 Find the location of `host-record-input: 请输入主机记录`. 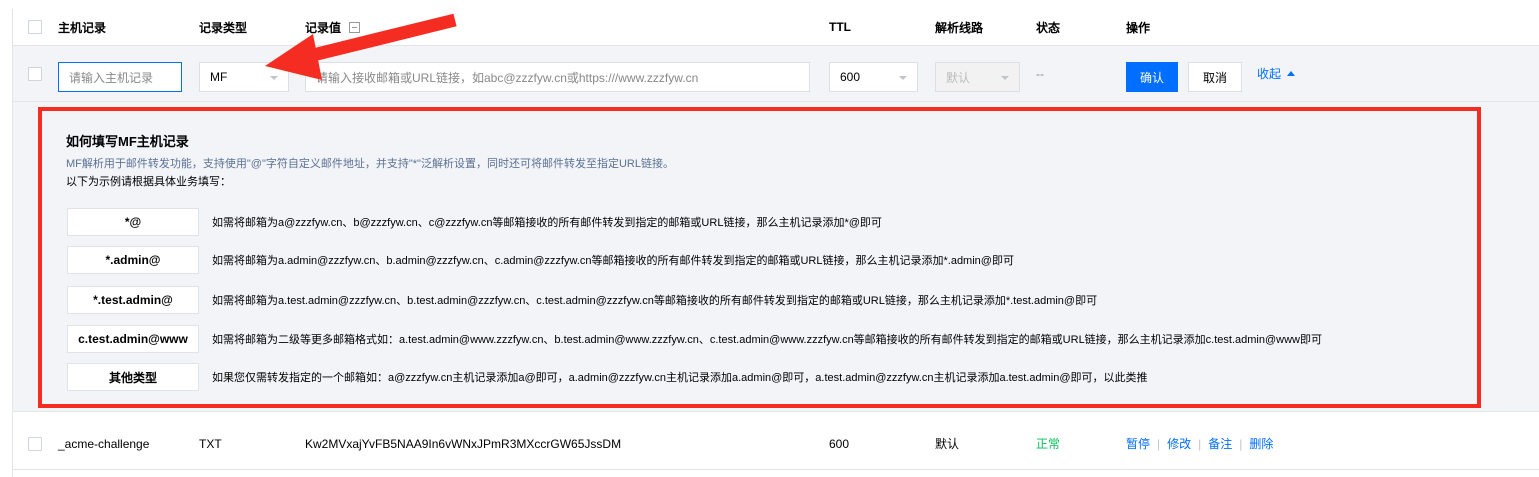

host-record-input: 请输入主机记录 is located at coordinates (120, 77).